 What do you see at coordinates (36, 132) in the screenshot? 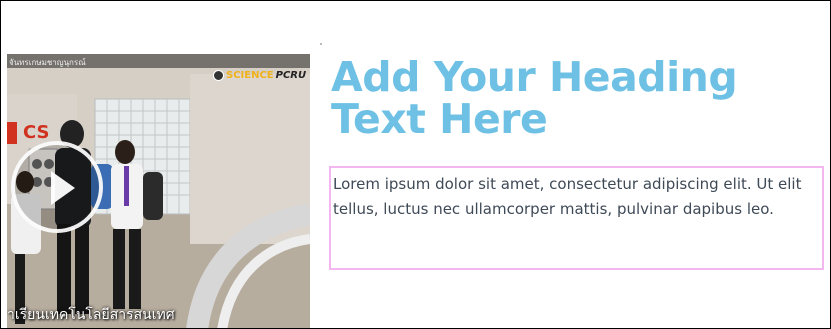
I see `cs-sign-text: CS` at bounding box center [36, 132].